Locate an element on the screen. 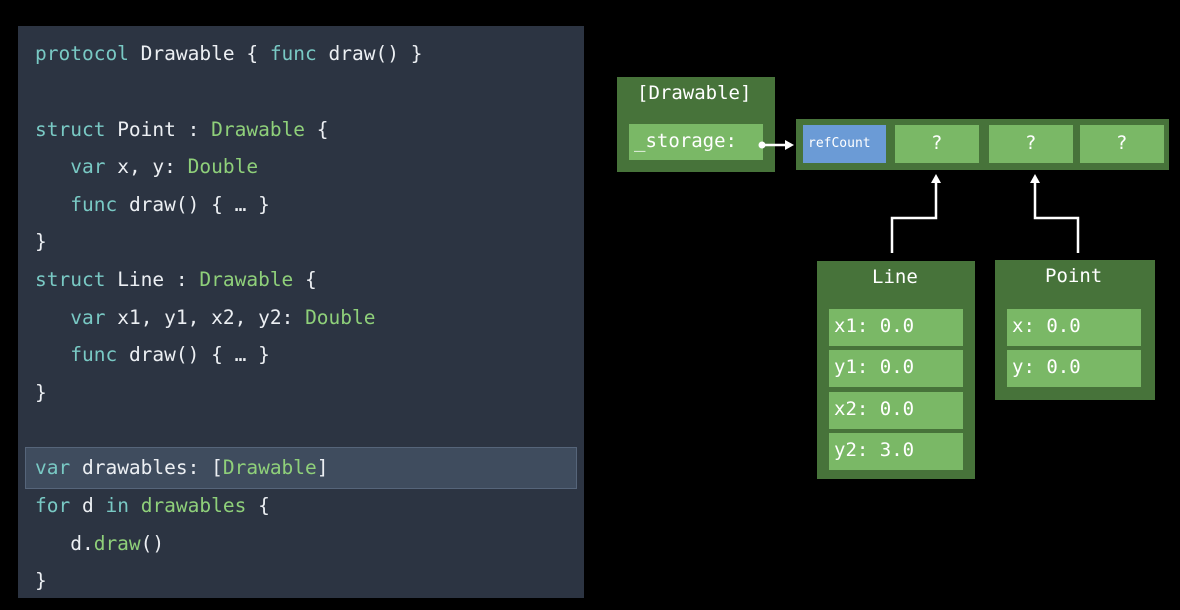 This screenshot has height=610, width=1180. code-token-plain: Point : is located at coordinates (158, 129).